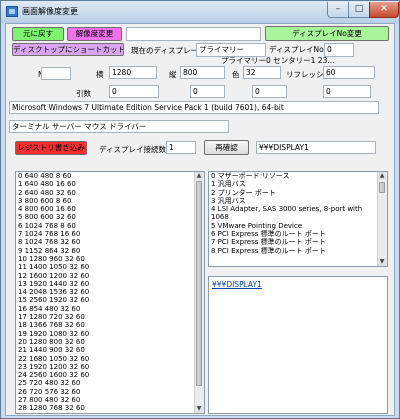 The width and height of the screenshot is (400, 419). Describe the element at coordinates (202, 72) in the screenshot. I see `height-field: 800` at that location.